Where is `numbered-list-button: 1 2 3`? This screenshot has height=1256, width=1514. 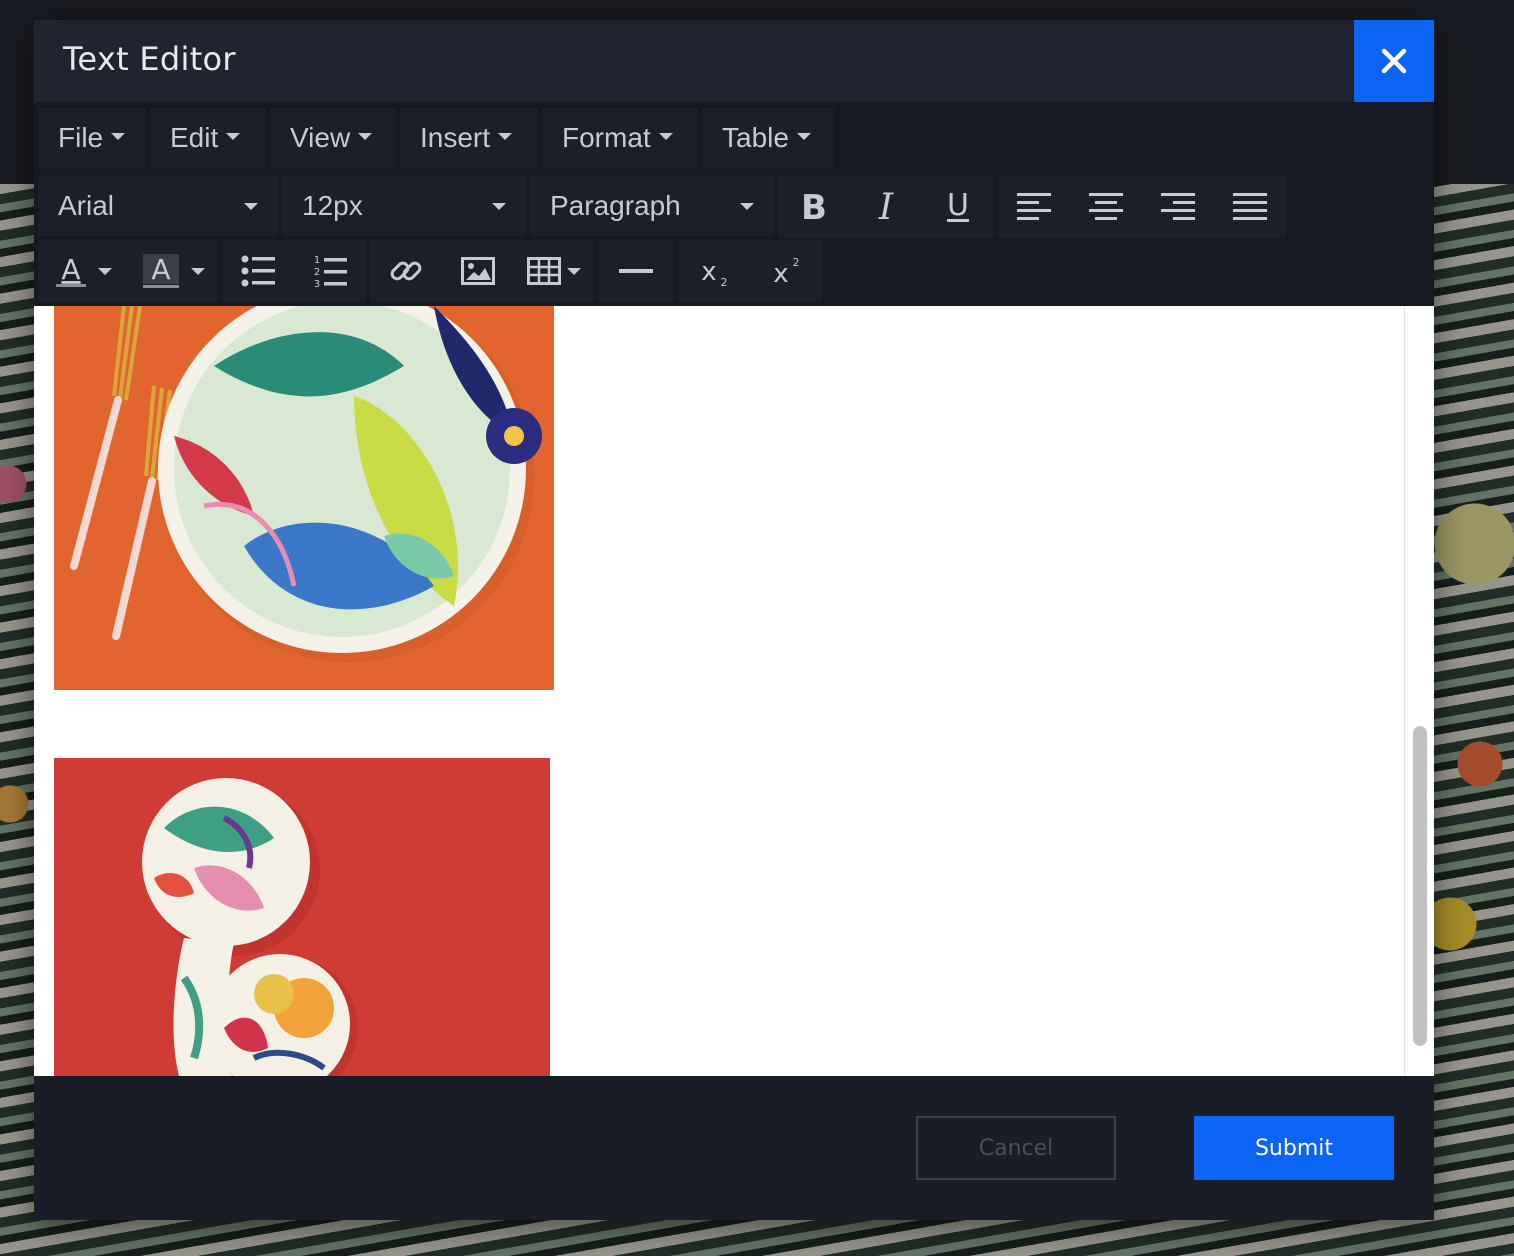
numbered-list-button: 1 2 3 is located at coordinates (330, 271).